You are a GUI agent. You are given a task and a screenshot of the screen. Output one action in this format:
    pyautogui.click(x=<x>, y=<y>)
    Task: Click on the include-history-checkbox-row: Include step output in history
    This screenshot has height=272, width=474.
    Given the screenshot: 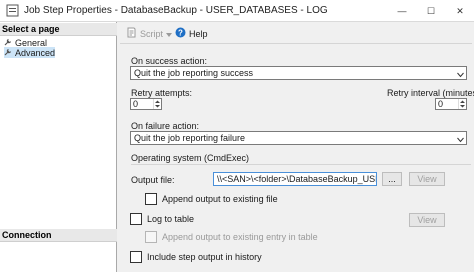 What is the action you would take?
    pyautogui.click(x=196, y=257)
    